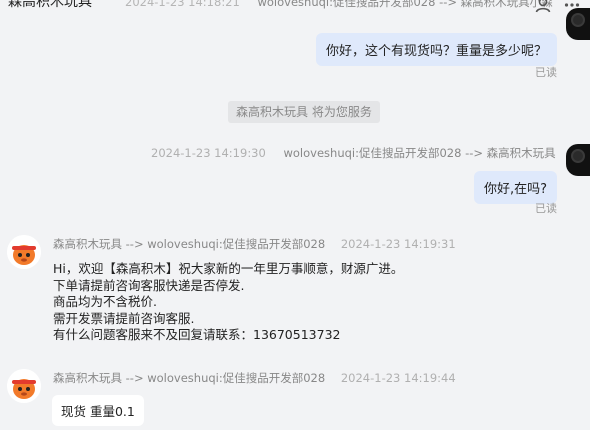 This screenshot has height=430, width=590. Describe the element at coordinates (124, 318) in the screenshot. I see `message-line: 需开发票请提前咨询客服.` at that location.